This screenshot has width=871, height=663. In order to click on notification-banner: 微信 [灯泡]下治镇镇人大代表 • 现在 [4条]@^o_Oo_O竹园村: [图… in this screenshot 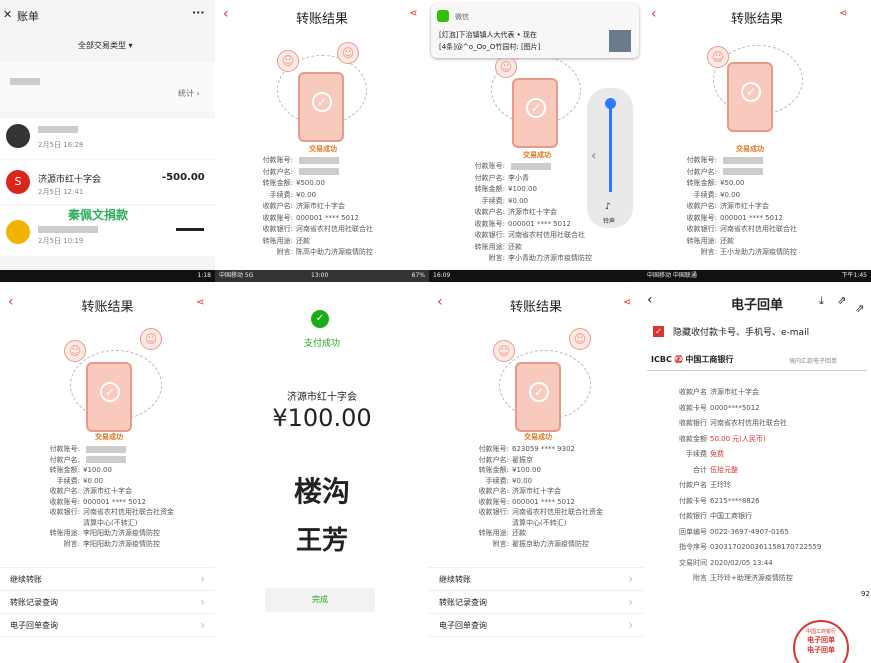, I will do `click(535, 31)`.